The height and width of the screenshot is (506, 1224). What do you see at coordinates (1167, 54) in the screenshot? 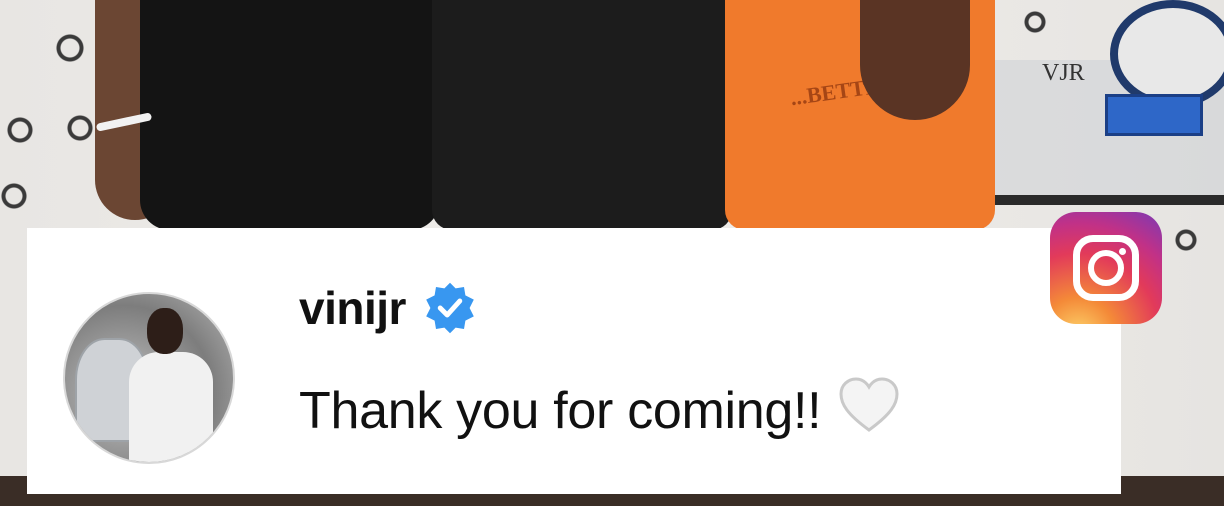
I see `wall-emblem` at bounding box center [1167, 54].